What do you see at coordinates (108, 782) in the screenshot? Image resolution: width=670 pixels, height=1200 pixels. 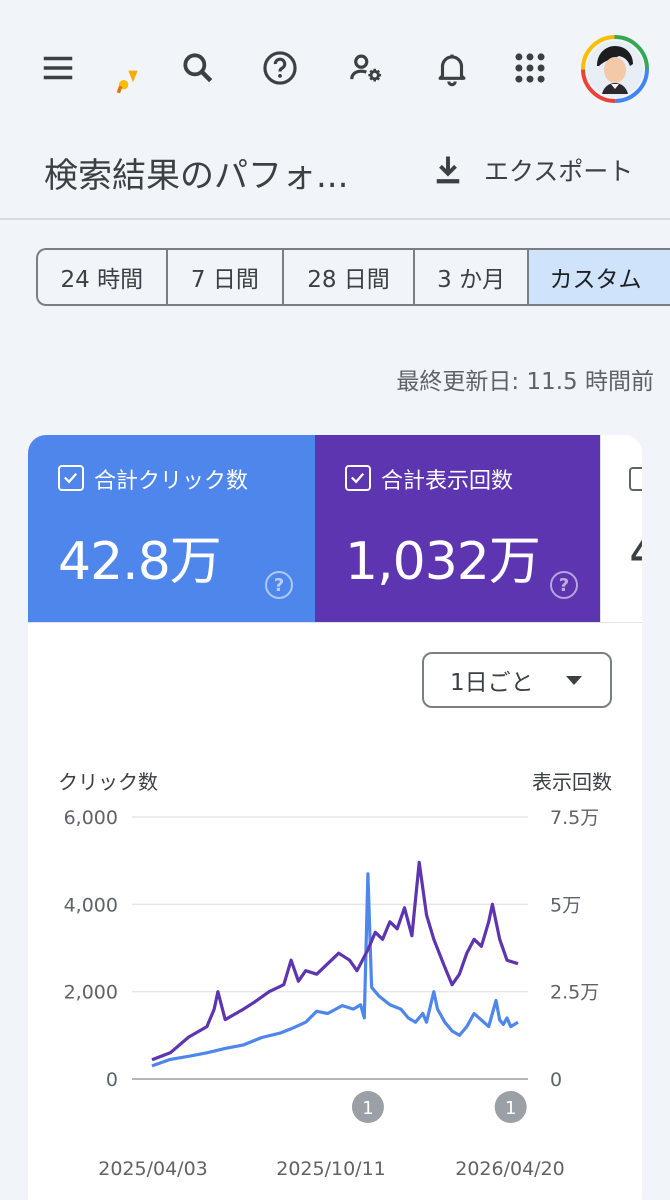 I see `left-axis-label: クリック数` at bounding box center [108, 782].